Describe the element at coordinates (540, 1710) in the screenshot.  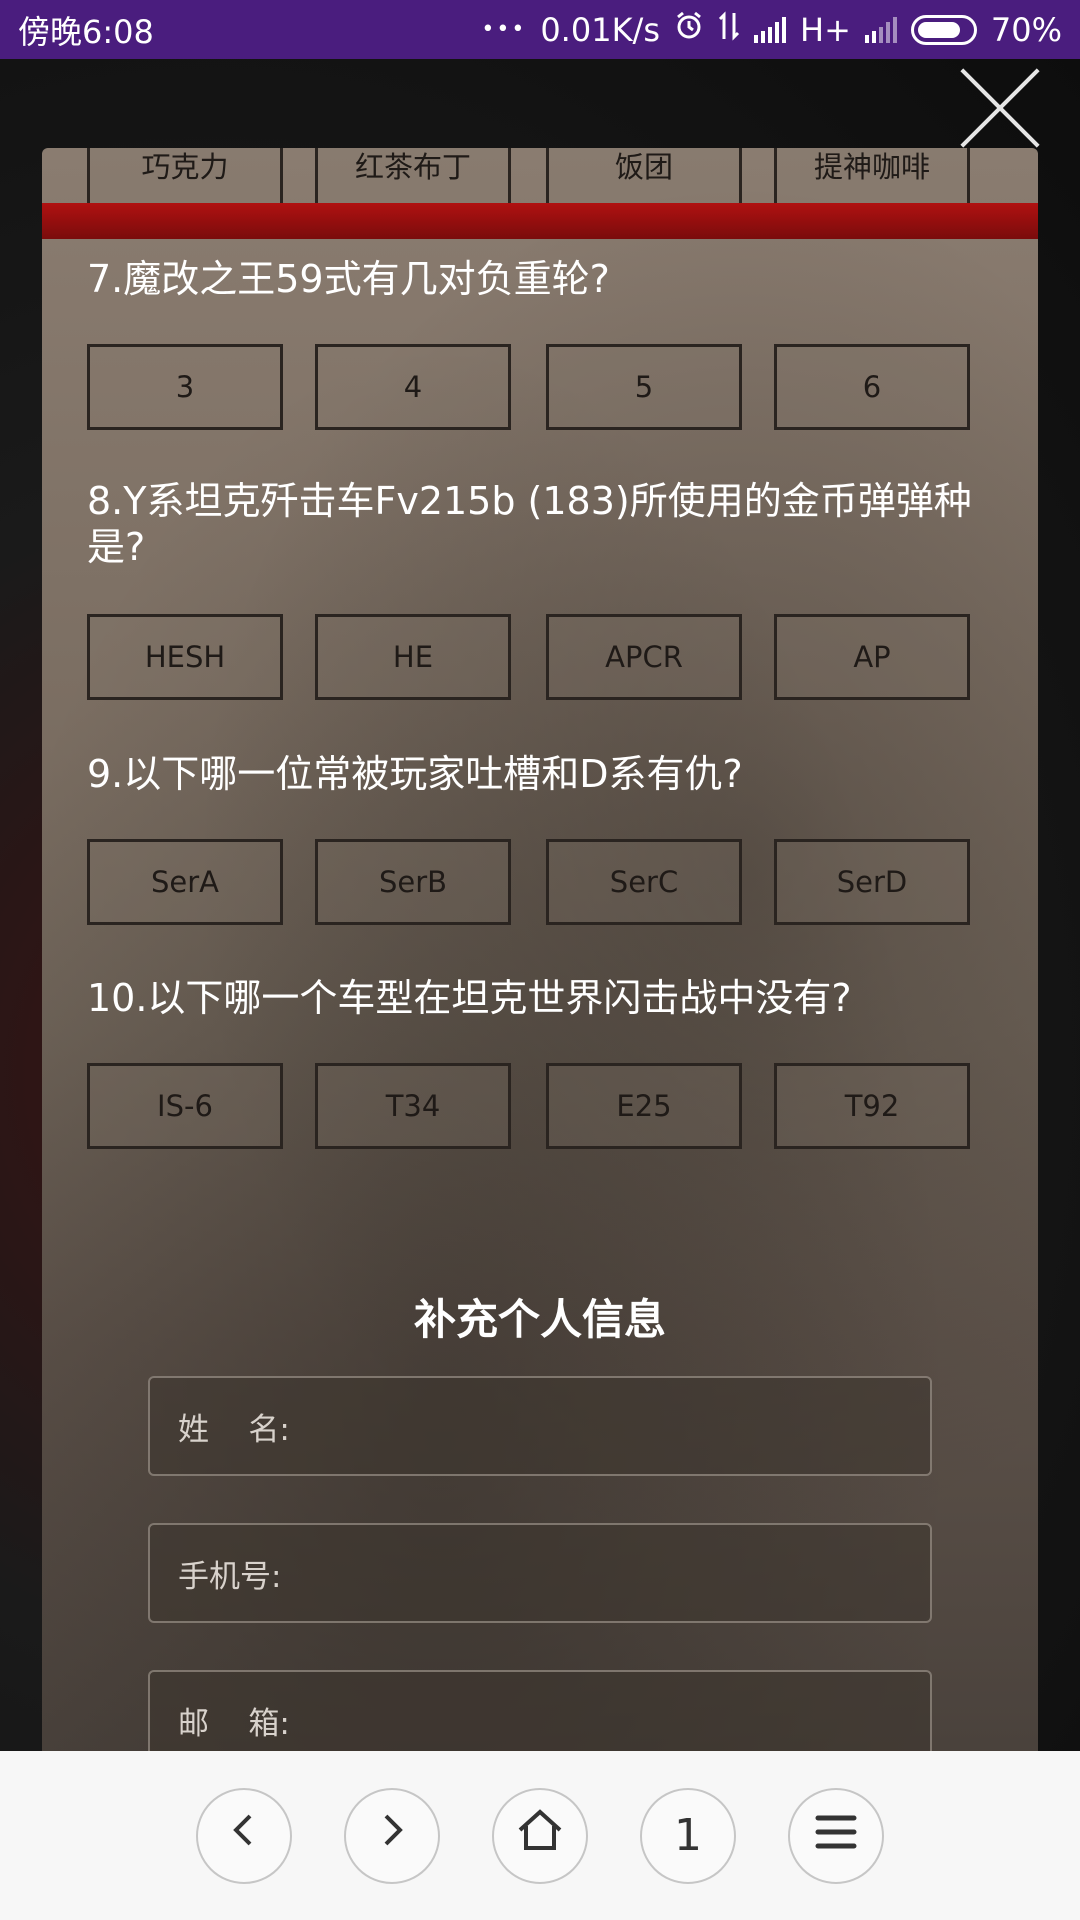
I see `email-field: 邮 箱:` at that location.